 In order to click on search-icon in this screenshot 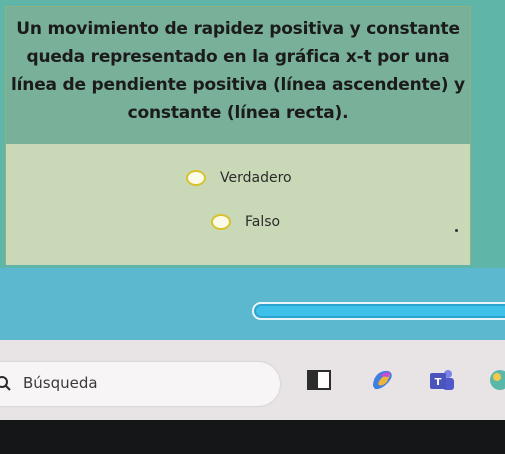, I will do `click(5, 383)`.